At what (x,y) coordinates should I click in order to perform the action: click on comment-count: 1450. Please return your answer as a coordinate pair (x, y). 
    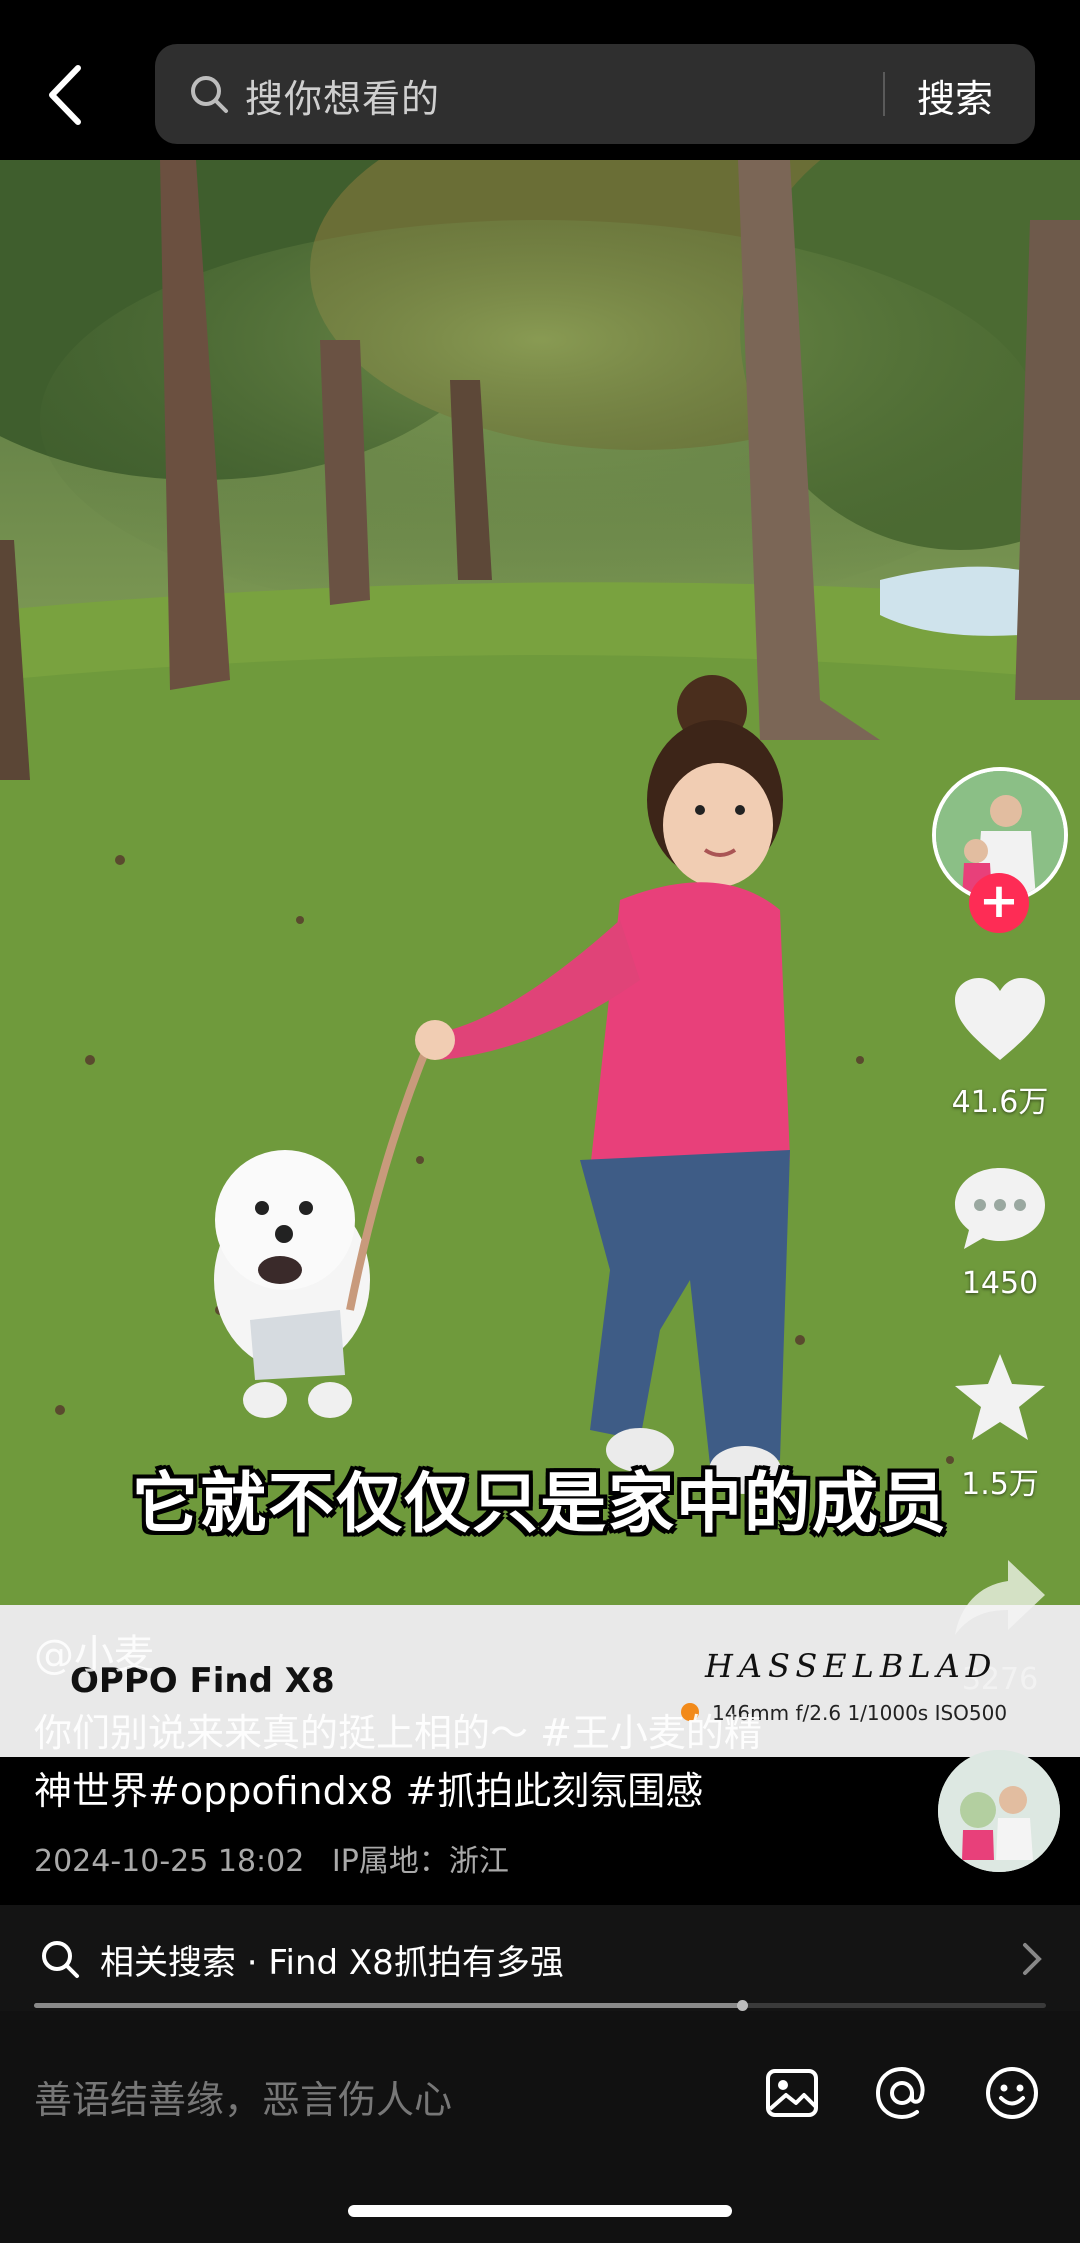
    Looking at the image, I should click on (1000, 1283).